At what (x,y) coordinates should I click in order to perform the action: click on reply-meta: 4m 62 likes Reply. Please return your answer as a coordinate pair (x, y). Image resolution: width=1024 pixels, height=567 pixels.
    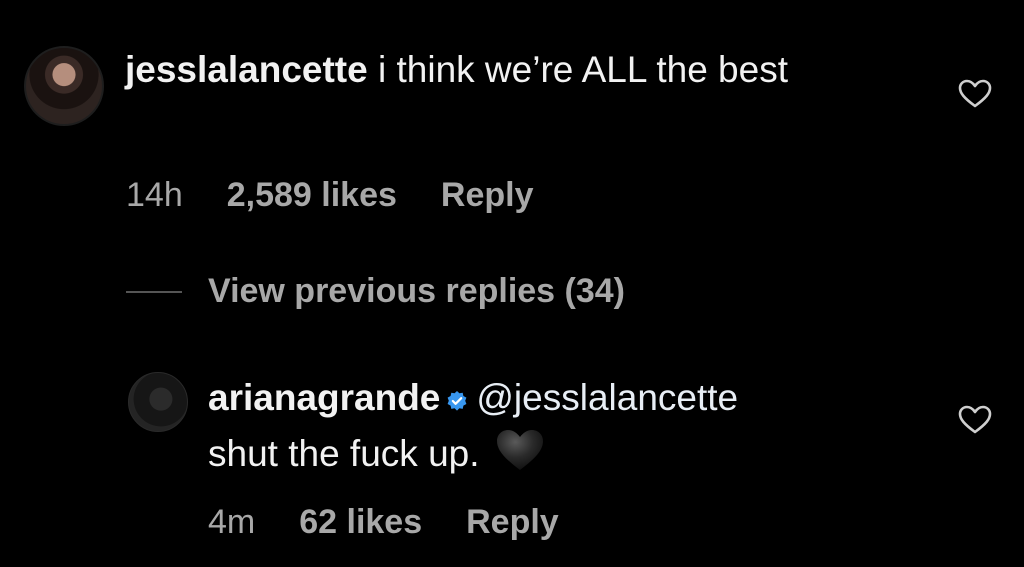
    Looking at the image, I should click on (405, 522).